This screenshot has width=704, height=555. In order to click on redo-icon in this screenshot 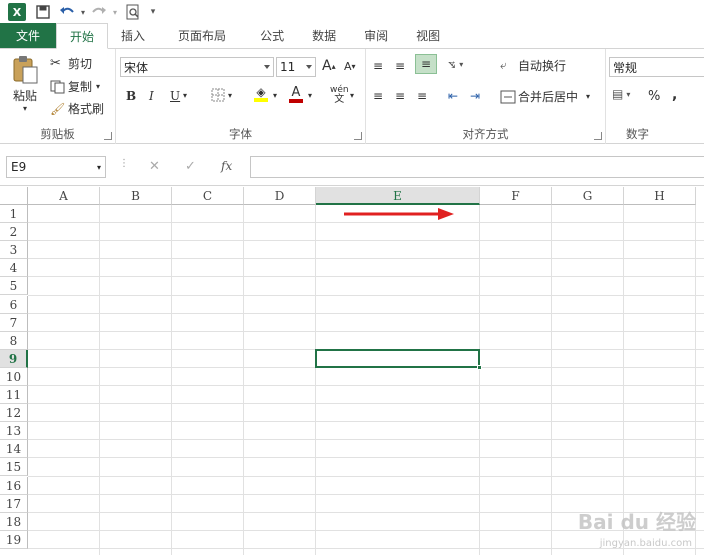, I will do `click(99, 12)`.